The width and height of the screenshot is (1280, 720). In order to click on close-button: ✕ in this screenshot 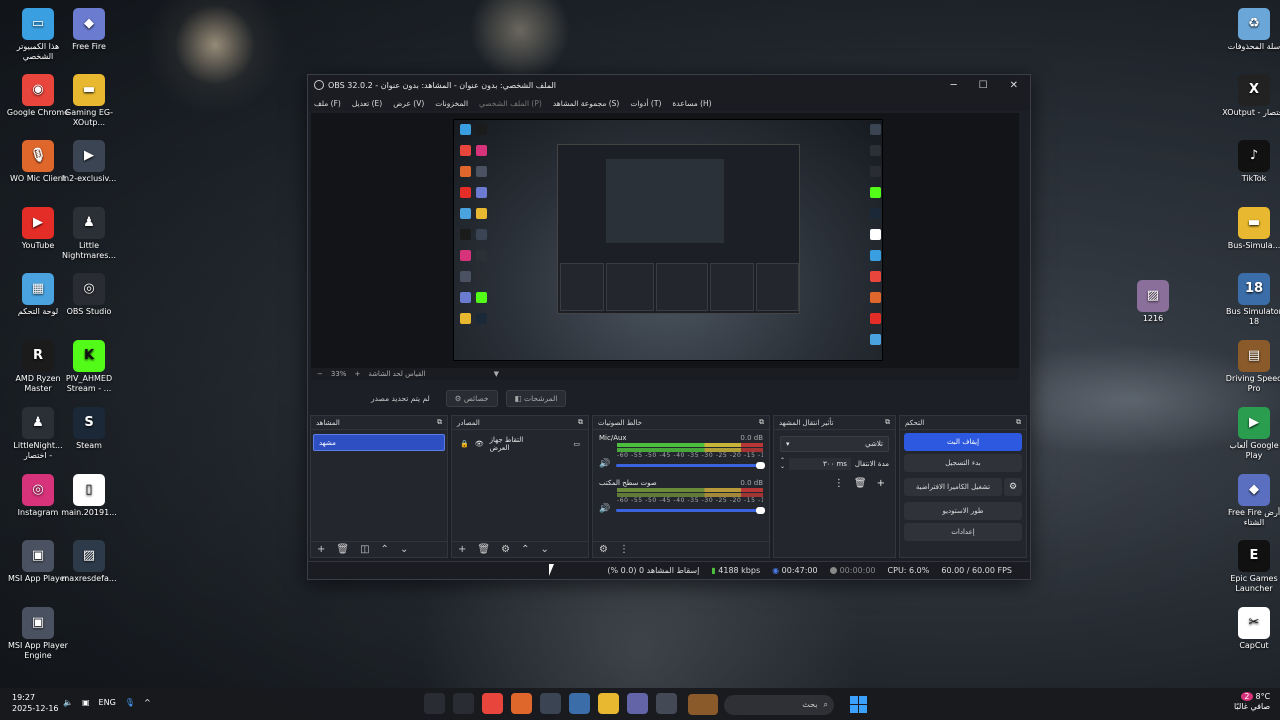, I will do `click(1014, 85)`.